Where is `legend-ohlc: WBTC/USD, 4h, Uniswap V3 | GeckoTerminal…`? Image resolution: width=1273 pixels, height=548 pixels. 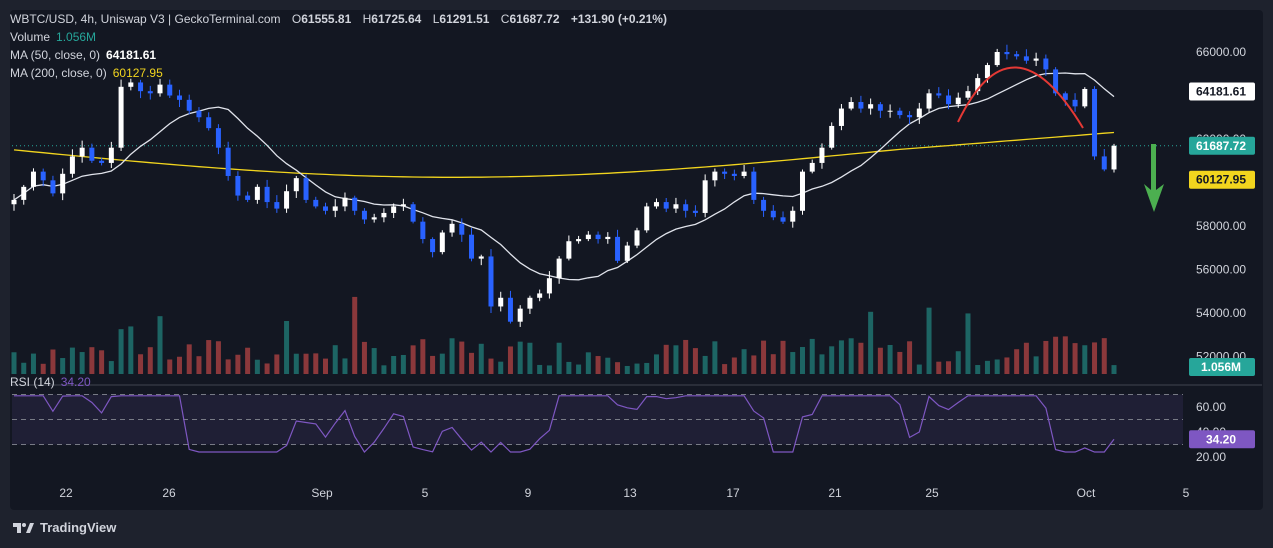 legend-ohlc: WBTC/USD, 4h, Uniswap V3 | GeckoTerminal… is located at coordinates (338, 19).